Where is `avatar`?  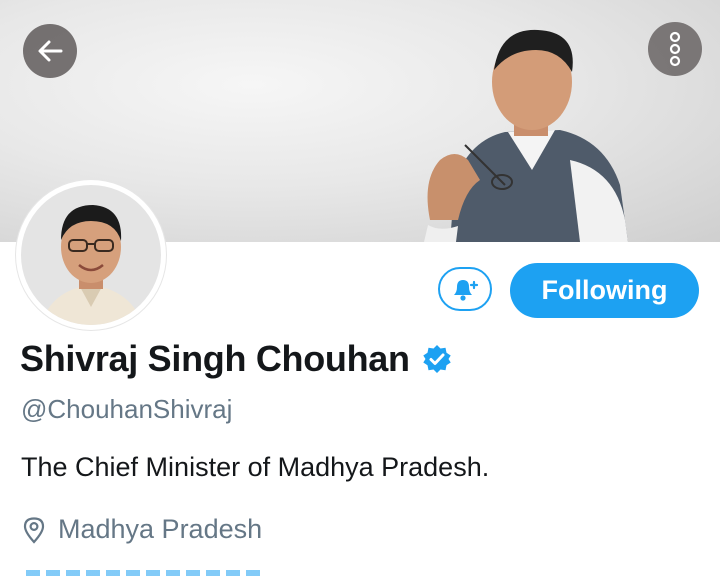
avatar is located at coordinates (91, 255).